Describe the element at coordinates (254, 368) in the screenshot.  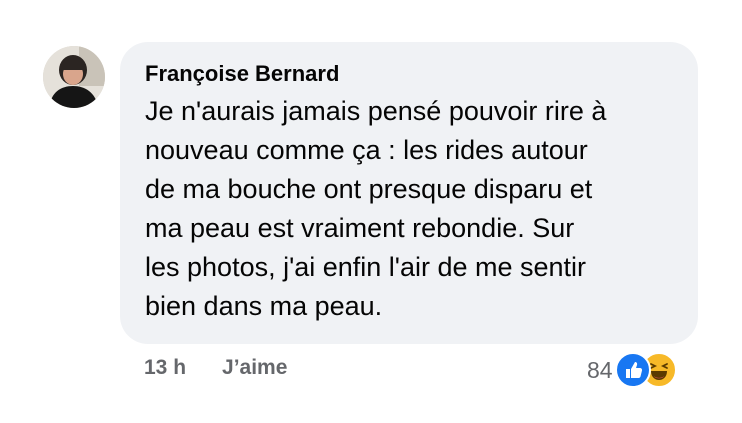
I see `like-button: J’aime` at that location.